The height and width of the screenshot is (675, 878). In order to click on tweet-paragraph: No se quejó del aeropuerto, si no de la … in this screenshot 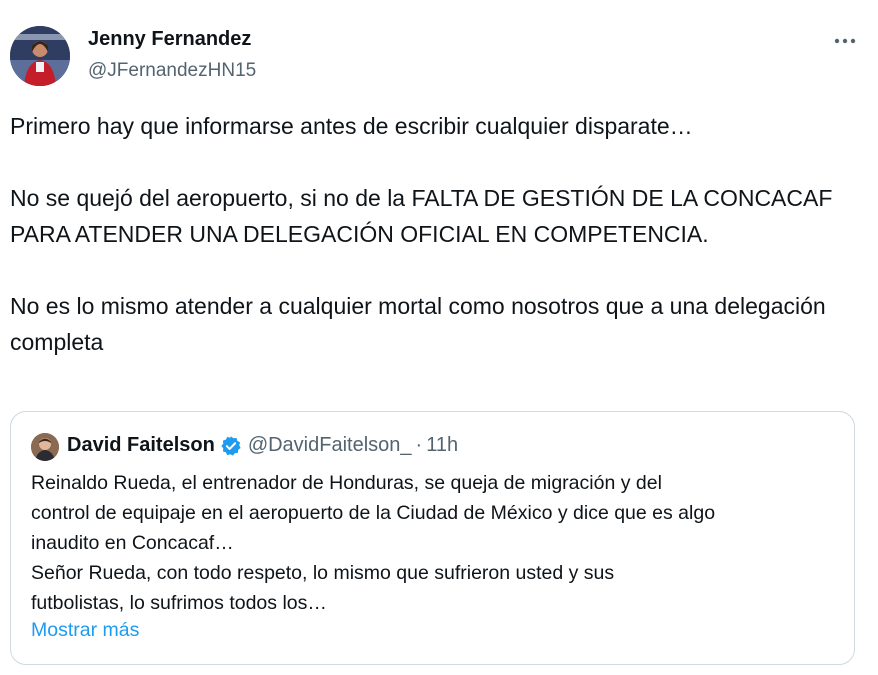, I will do `click(421, 216)`.